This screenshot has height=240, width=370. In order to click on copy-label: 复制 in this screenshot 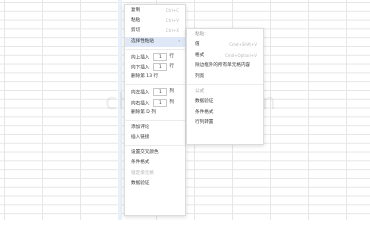, I will do `click(136, 10)`.